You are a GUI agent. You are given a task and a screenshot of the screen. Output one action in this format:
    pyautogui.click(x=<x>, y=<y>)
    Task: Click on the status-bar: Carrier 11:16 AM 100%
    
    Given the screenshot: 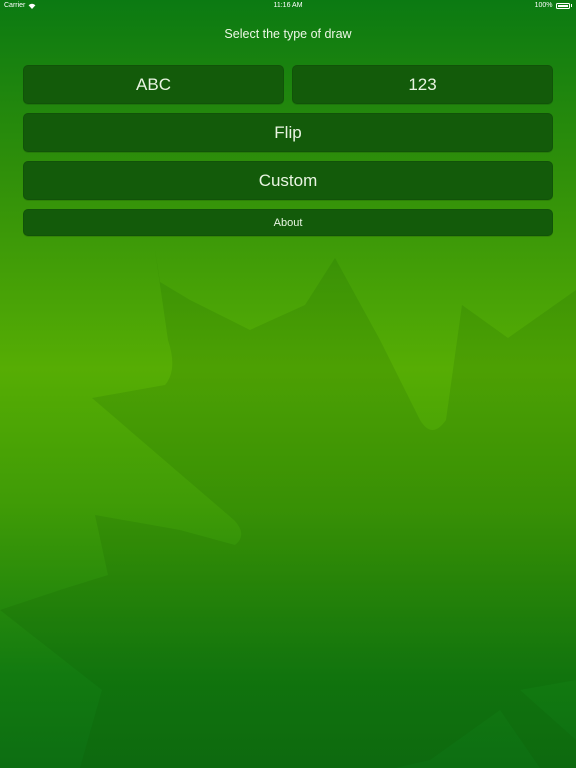 What is the action you would take?
    pyautogui.click(x=288, y=6)
    